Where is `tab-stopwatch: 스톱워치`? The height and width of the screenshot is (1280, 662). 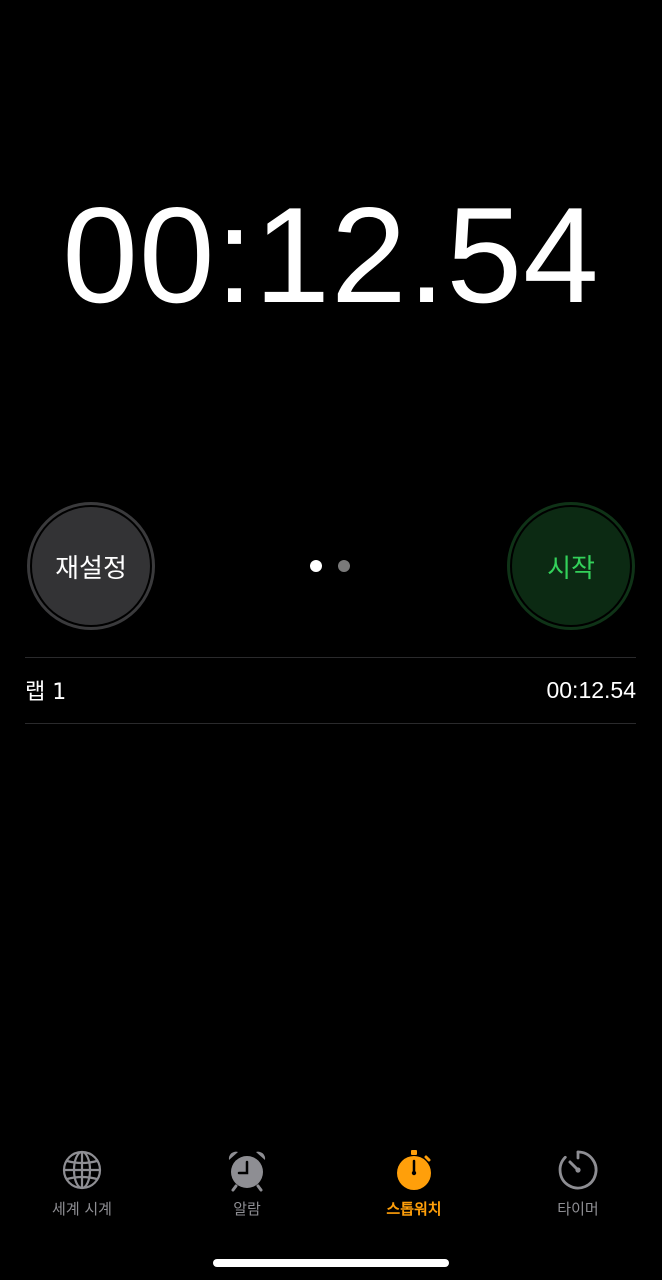
tab-stopwatch: 스톱워치 is located at coordinates (414, 1185).